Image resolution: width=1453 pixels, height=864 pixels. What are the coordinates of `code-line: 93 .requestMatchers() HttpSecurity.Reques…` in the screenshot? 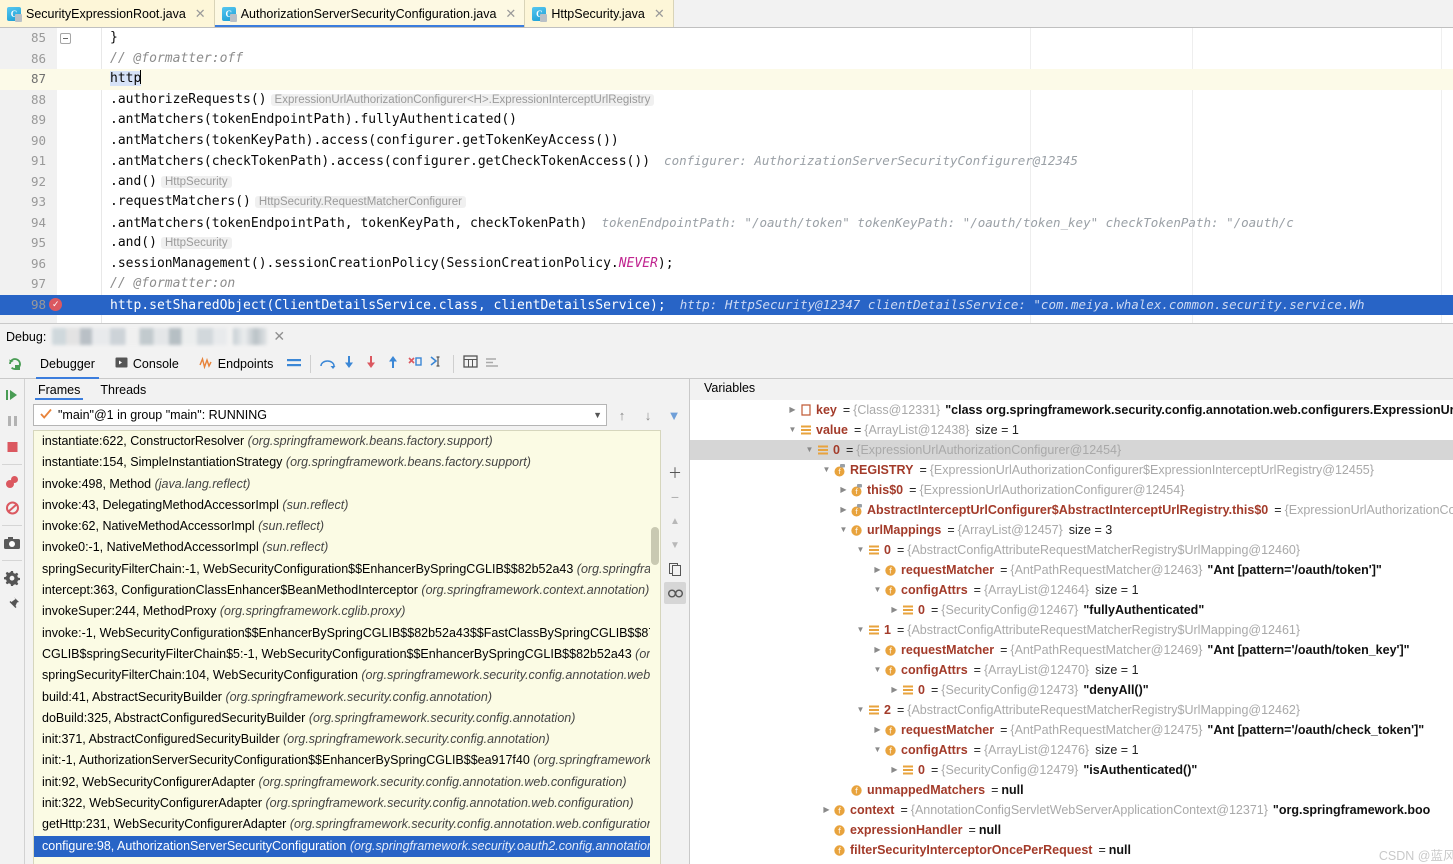 It's located at (726, 202).